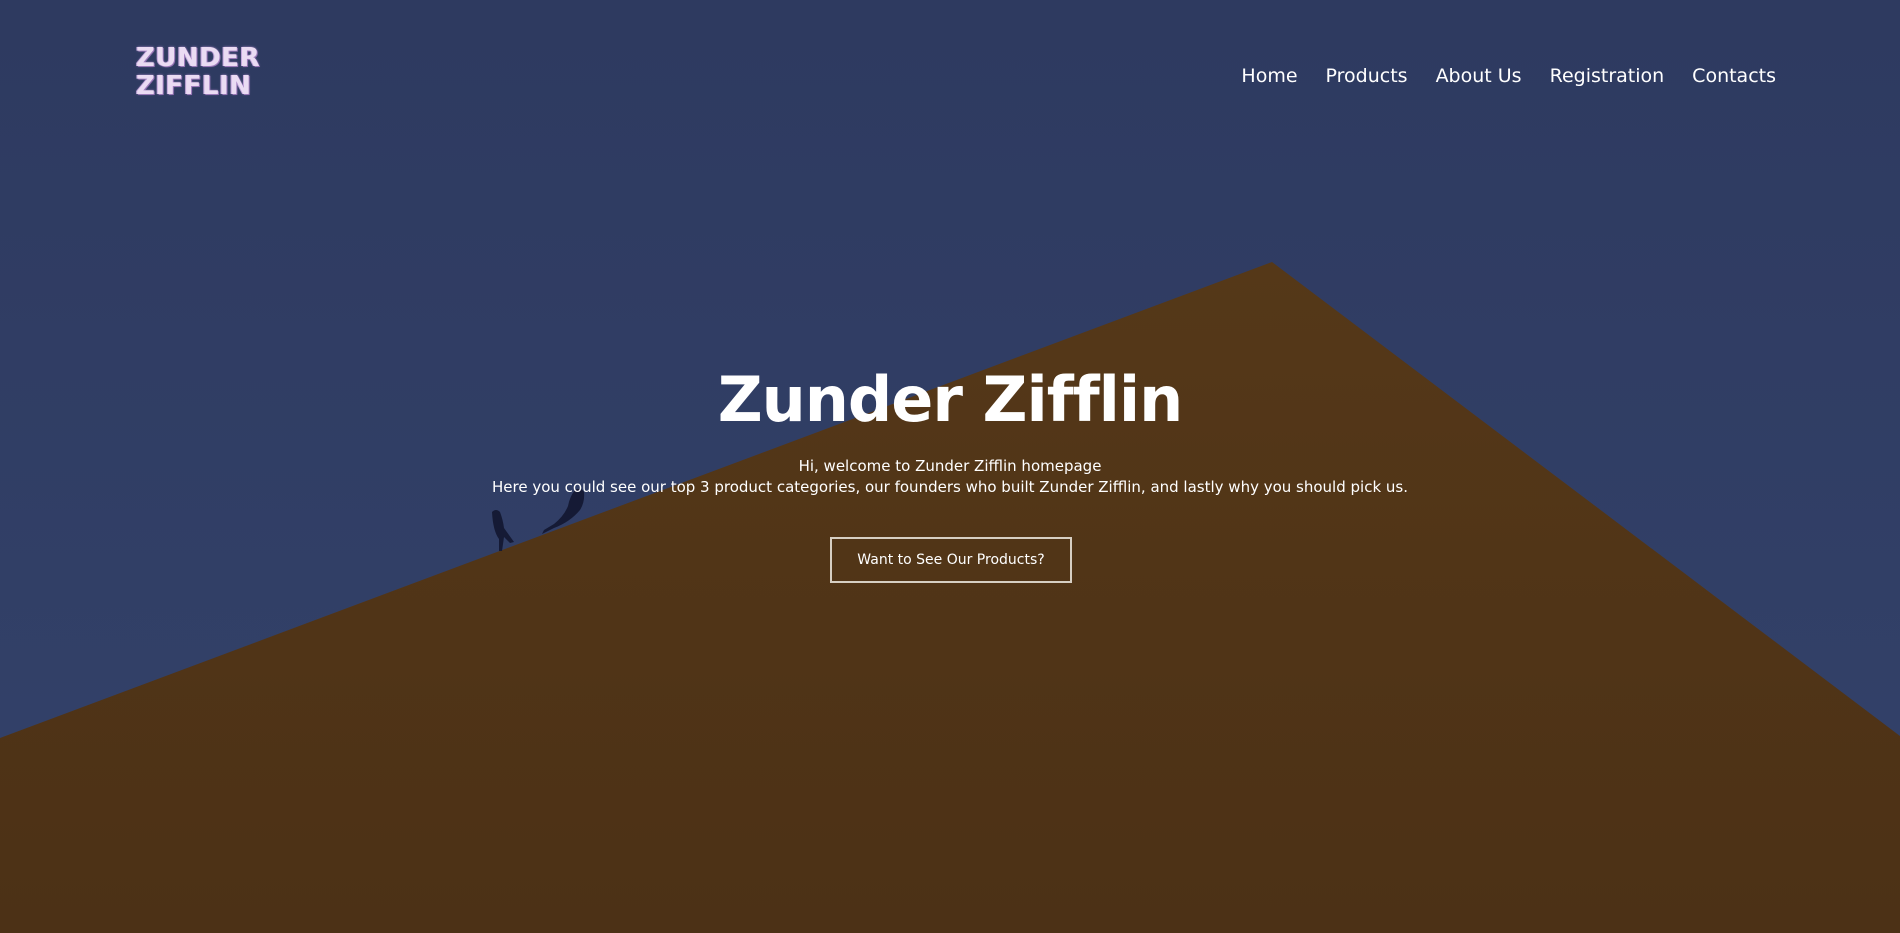 The width and height of the screenshot is (1900, 933). Describe the element at coordinates (194, 86) in the screenshot. I see `logo-line-2: ZIFFLIN` at that location.